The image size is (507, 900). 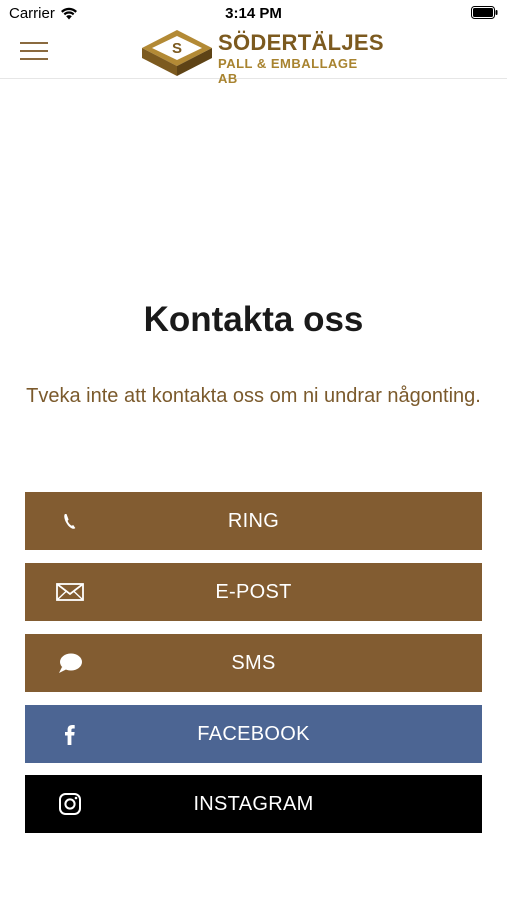 I want to click on sms-button-label: SMS, so click(x=253, y=663).